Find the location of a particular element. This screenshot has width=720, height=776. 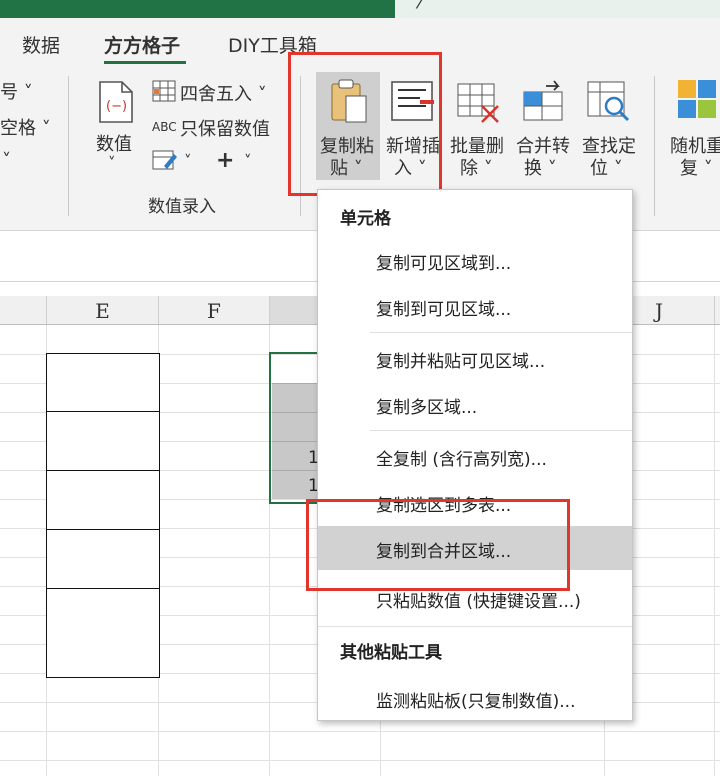

edit-cell-chevron: ˅ is located at coordinates (188, 161).